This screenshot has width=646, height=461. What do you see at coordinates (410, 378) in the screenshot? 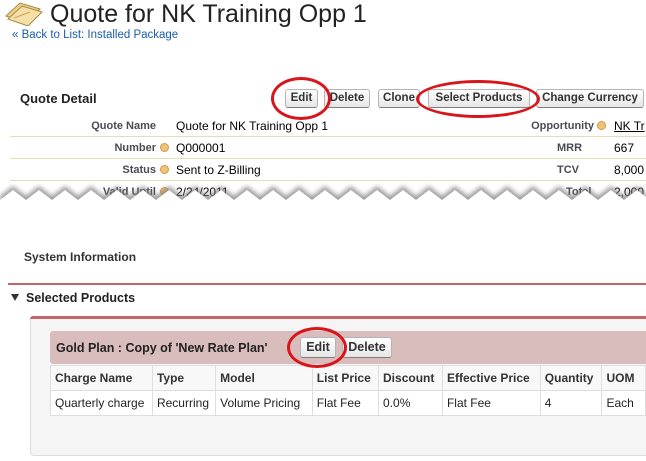
I see `column-header: Discount` at bounding box center [410, 378].